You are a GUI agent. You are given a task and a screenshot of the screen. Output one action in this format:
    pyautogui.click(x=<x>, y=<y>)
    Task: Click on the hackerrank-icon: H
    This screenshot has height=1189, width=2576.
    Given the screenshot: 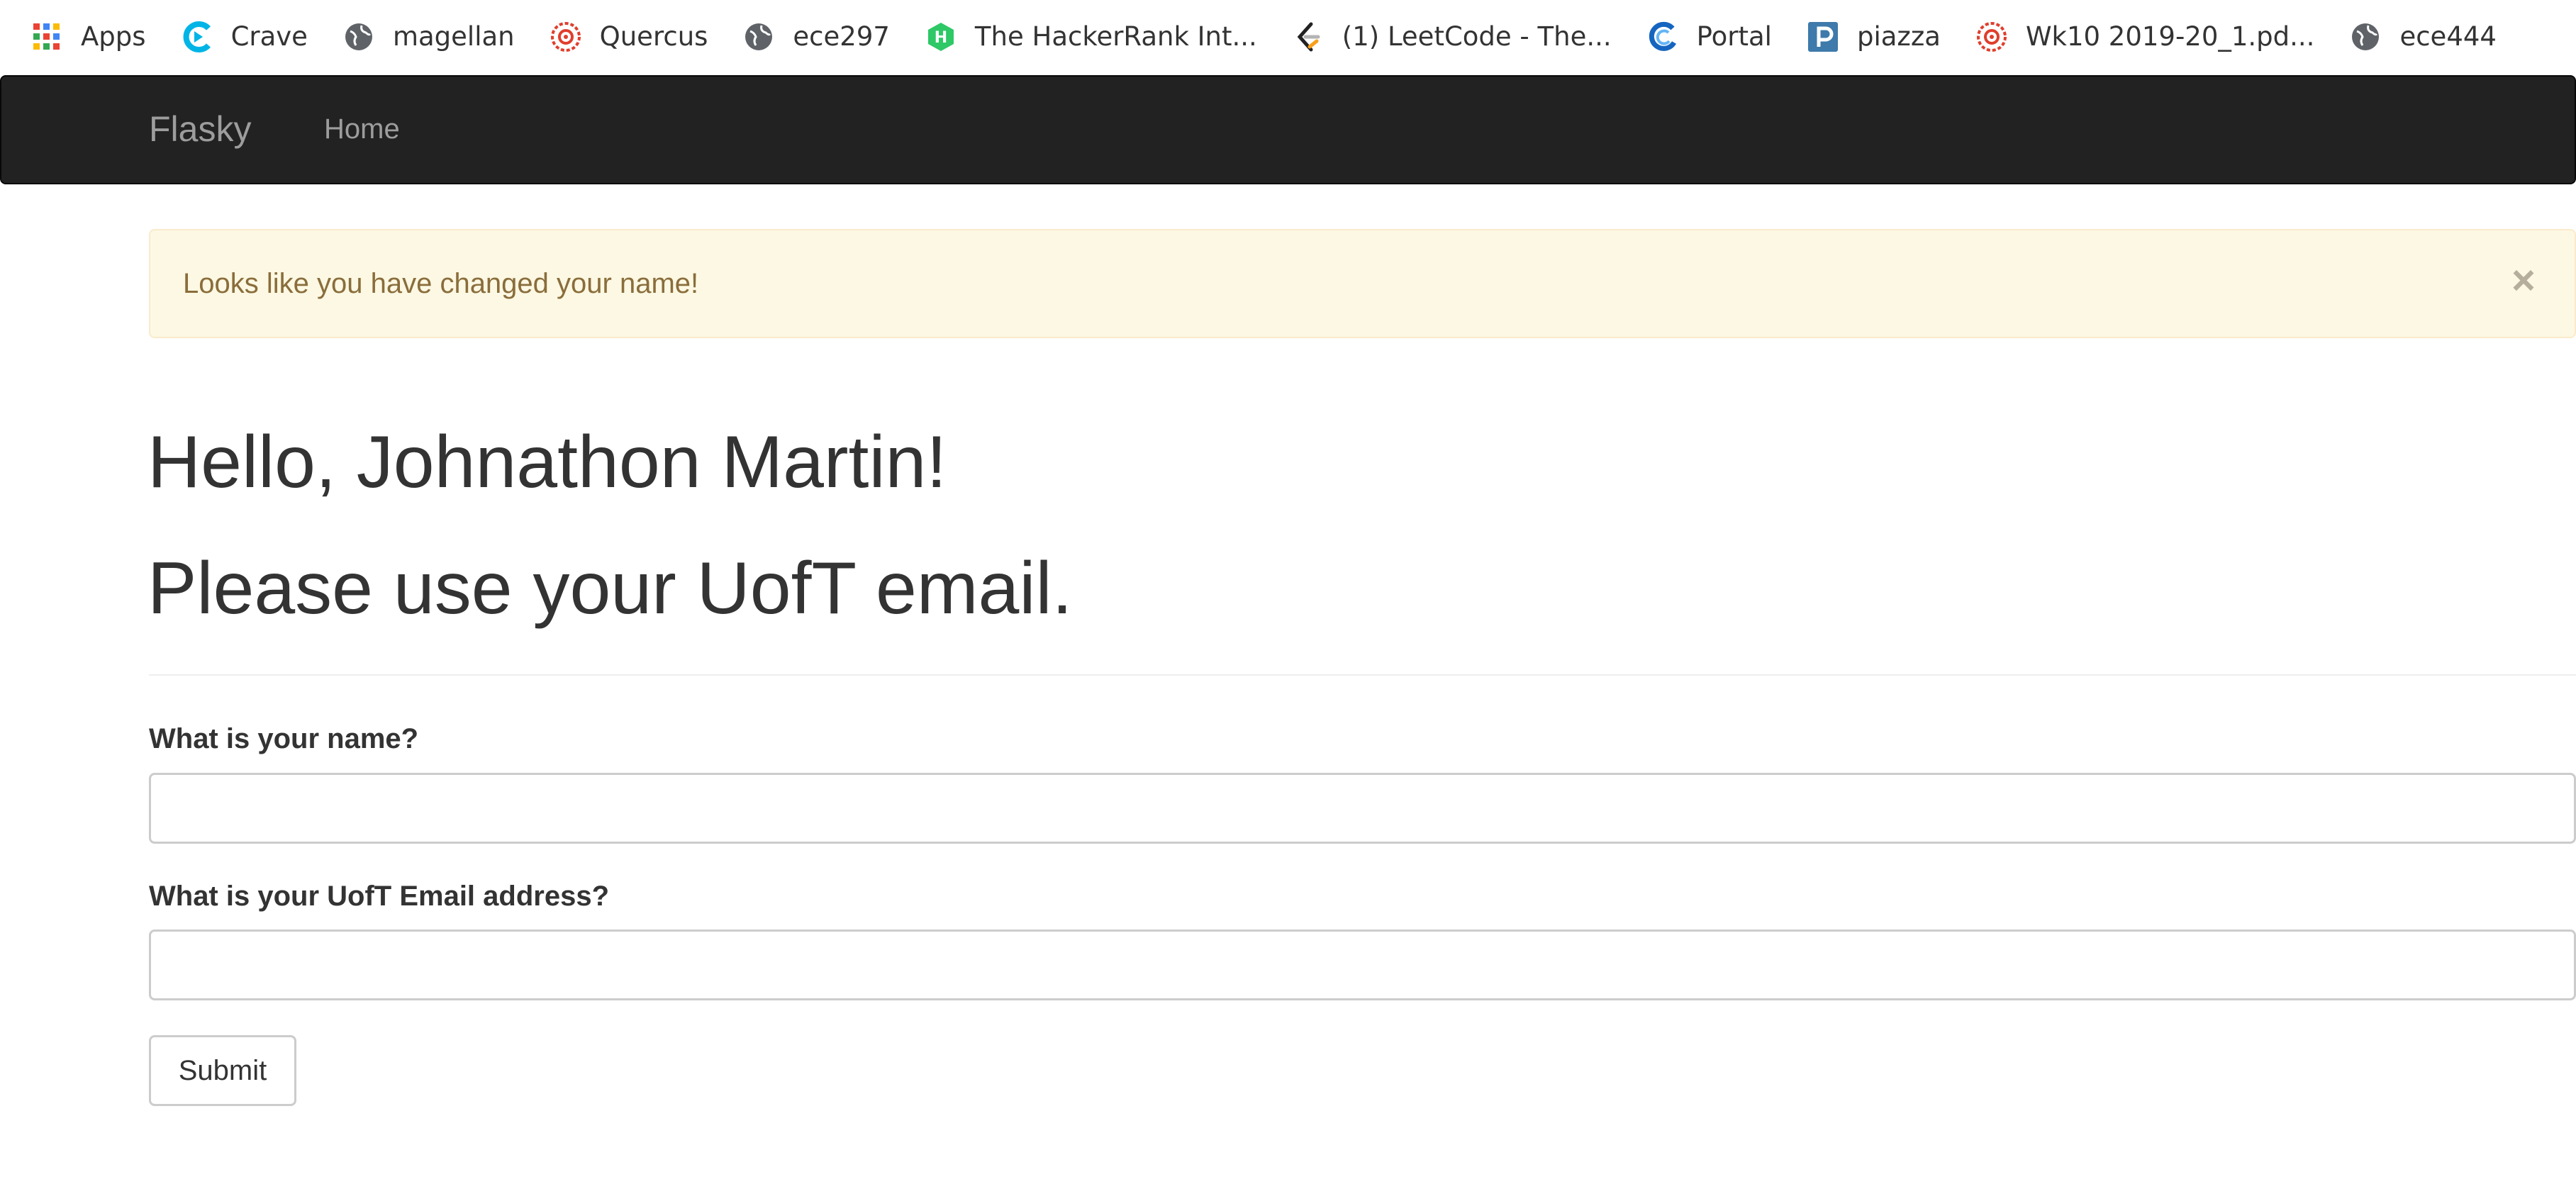 What is the action you would take?
    pyautogui.click(x=941, y=37)
    